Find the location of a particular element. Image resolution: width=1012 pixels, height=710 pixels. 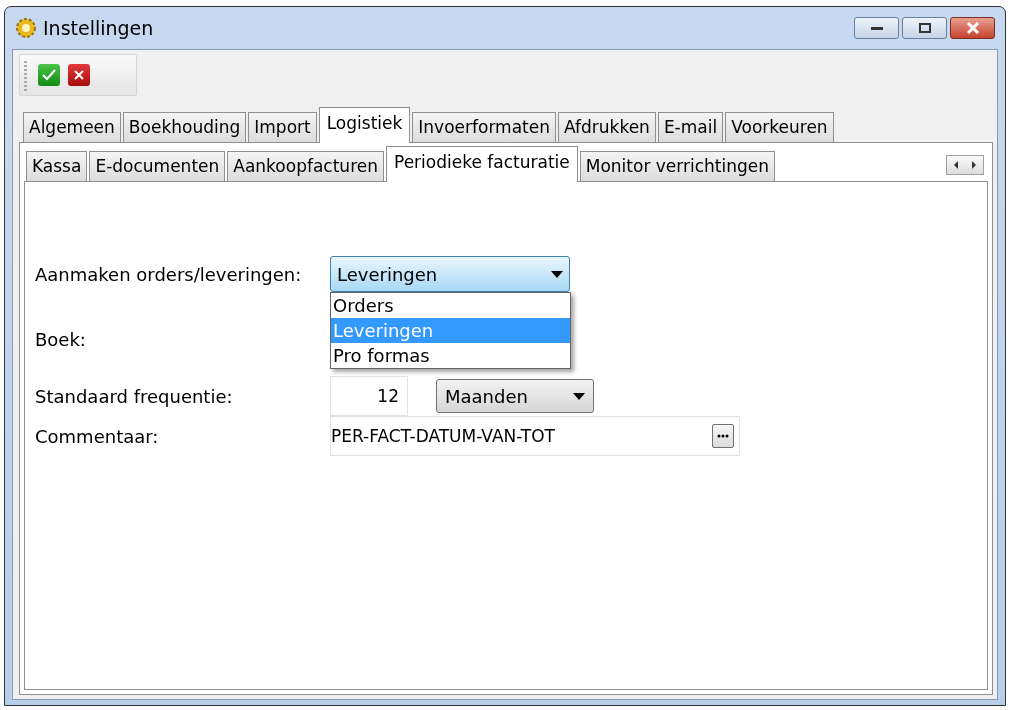

cancel-button is located at coordinates (79, 75).